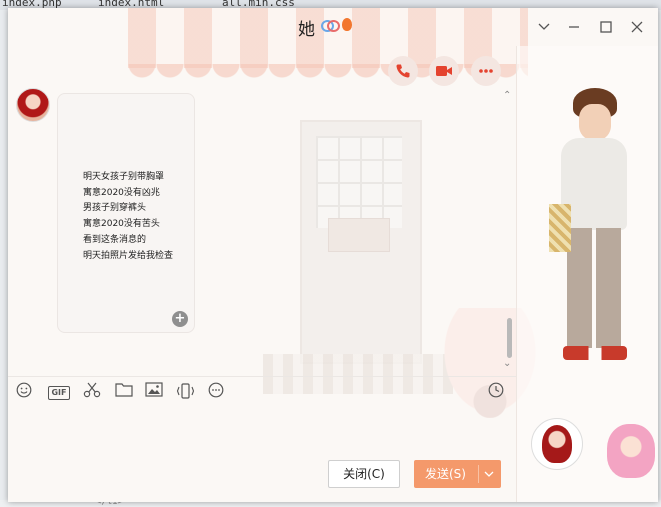 The width and height of the screenshot is (661, 507). What do you see at coordinates (509, 338) in the screenshot?
I see `chat-scrollbar` at bounding box center [509, 338].